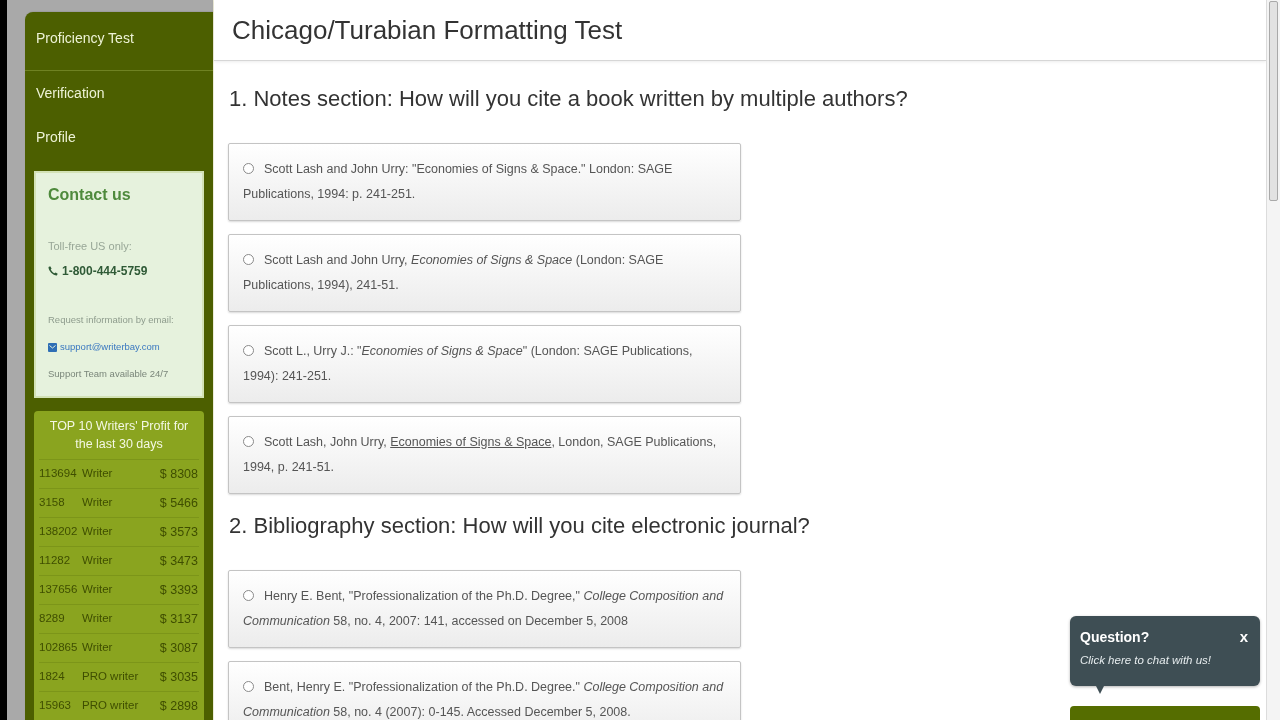  I want to click on chat-prompt: Click here to chat with us!, so click(1146, 660).